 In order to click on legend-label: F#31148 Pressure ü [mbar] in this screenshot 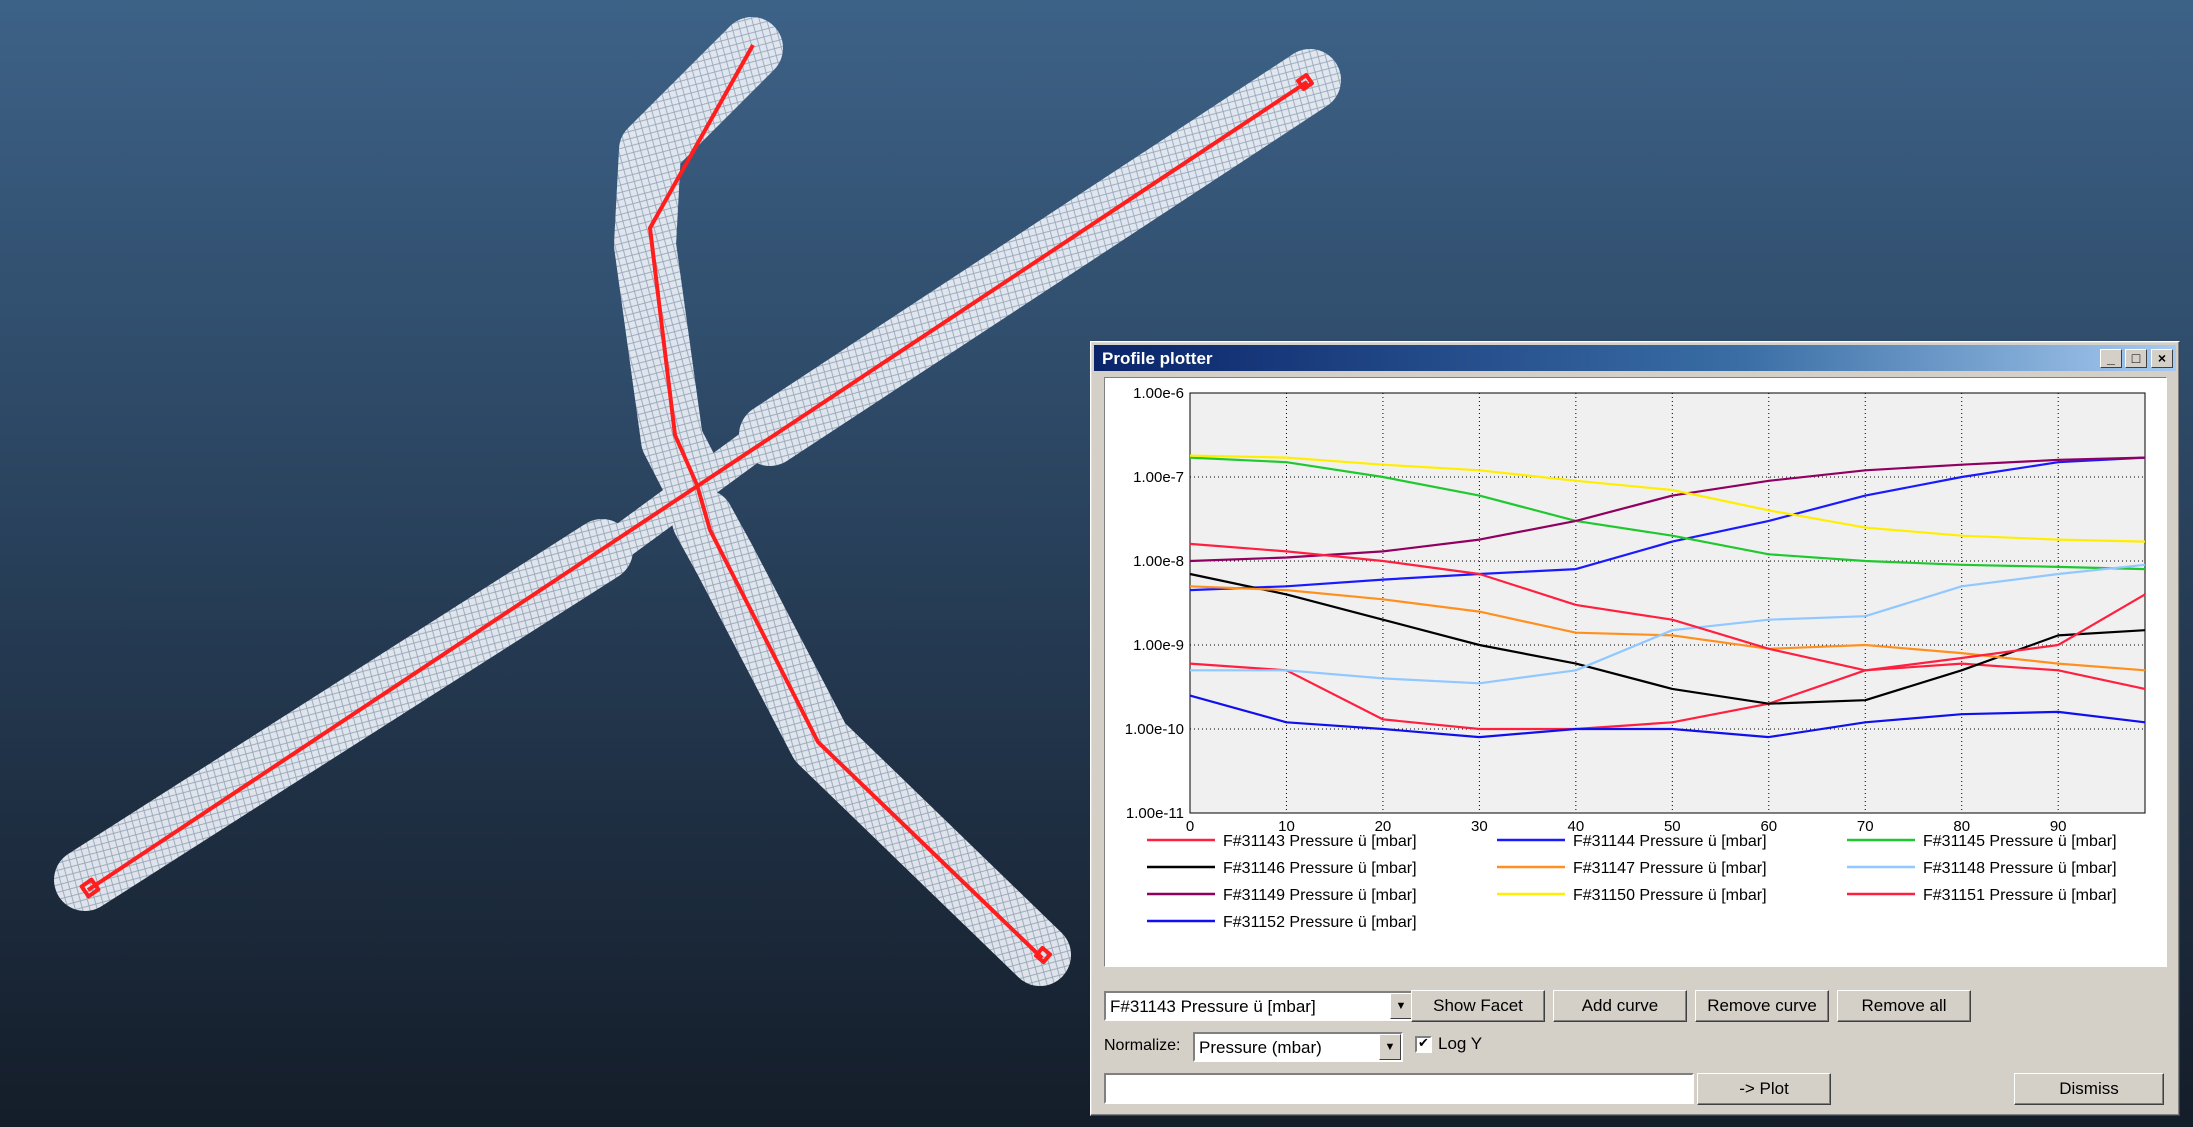, I will do `click(2020, 868)`.